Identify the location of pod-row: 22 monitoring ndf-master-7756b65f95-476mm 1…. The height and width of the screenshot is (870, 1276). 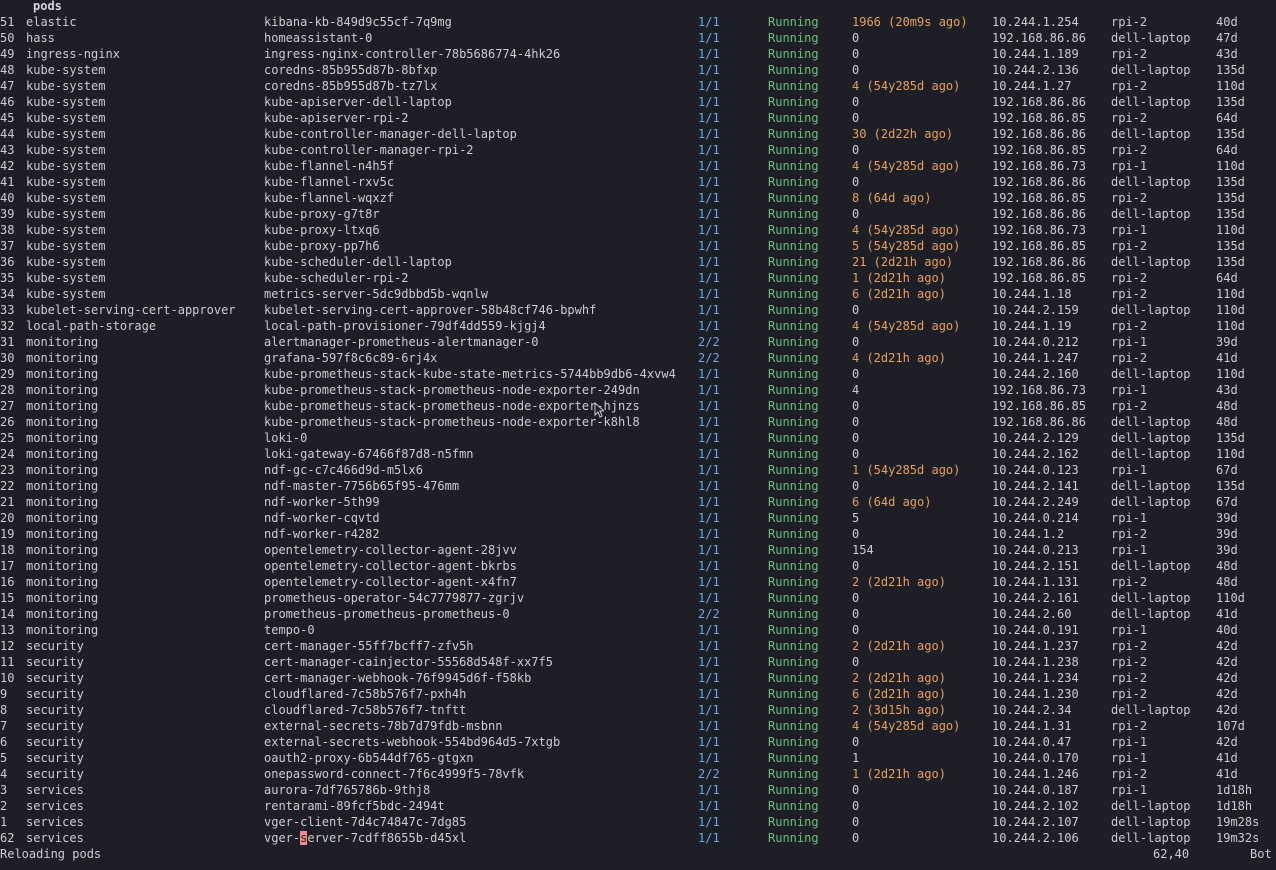
(638, 486).